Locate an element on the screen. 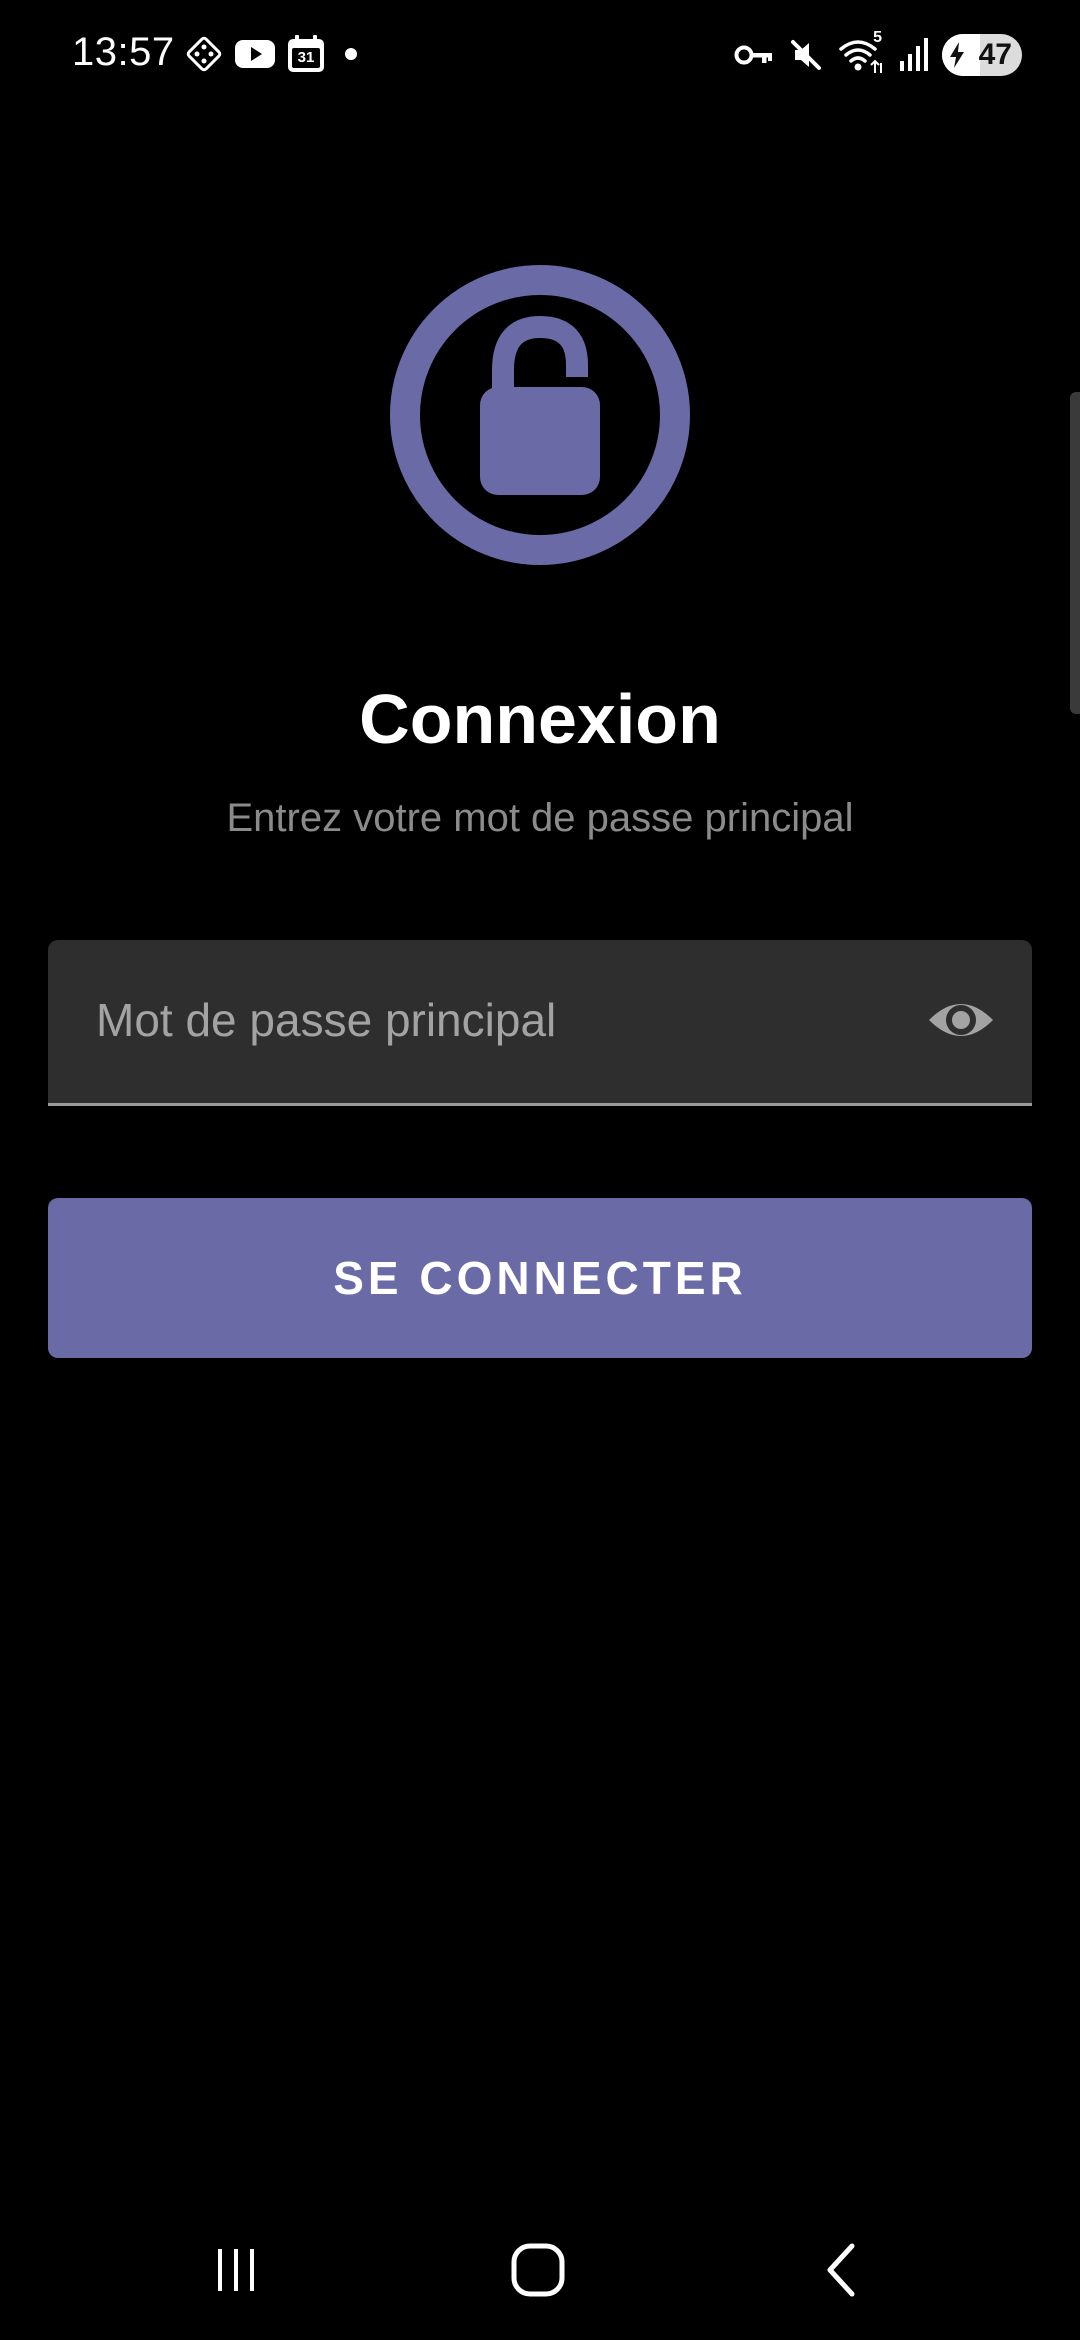 Image resolution: width=1080 pixels, height=2340 pixels. signal-icon is located at coordinates (913, 55).